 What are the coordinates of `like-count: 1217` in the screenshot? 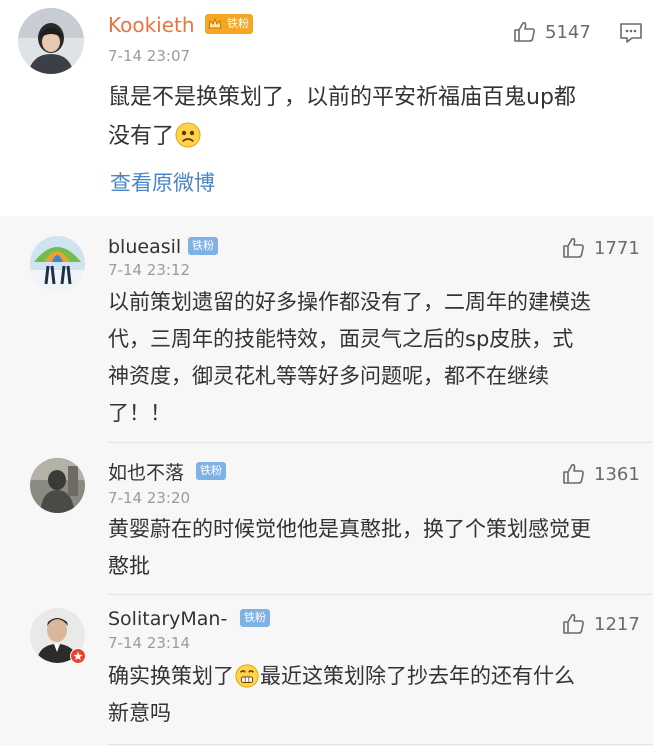 It's located at (617, 624).